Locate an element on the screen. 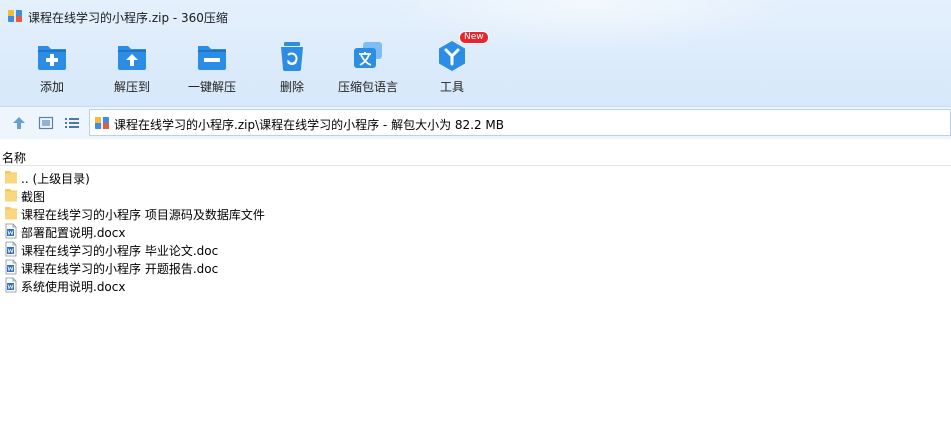 This screenshot has width=951, height=447. file-name: 课程在线学习的小程序 项目源码及数据库文件 is located at coordinates (143, 215).